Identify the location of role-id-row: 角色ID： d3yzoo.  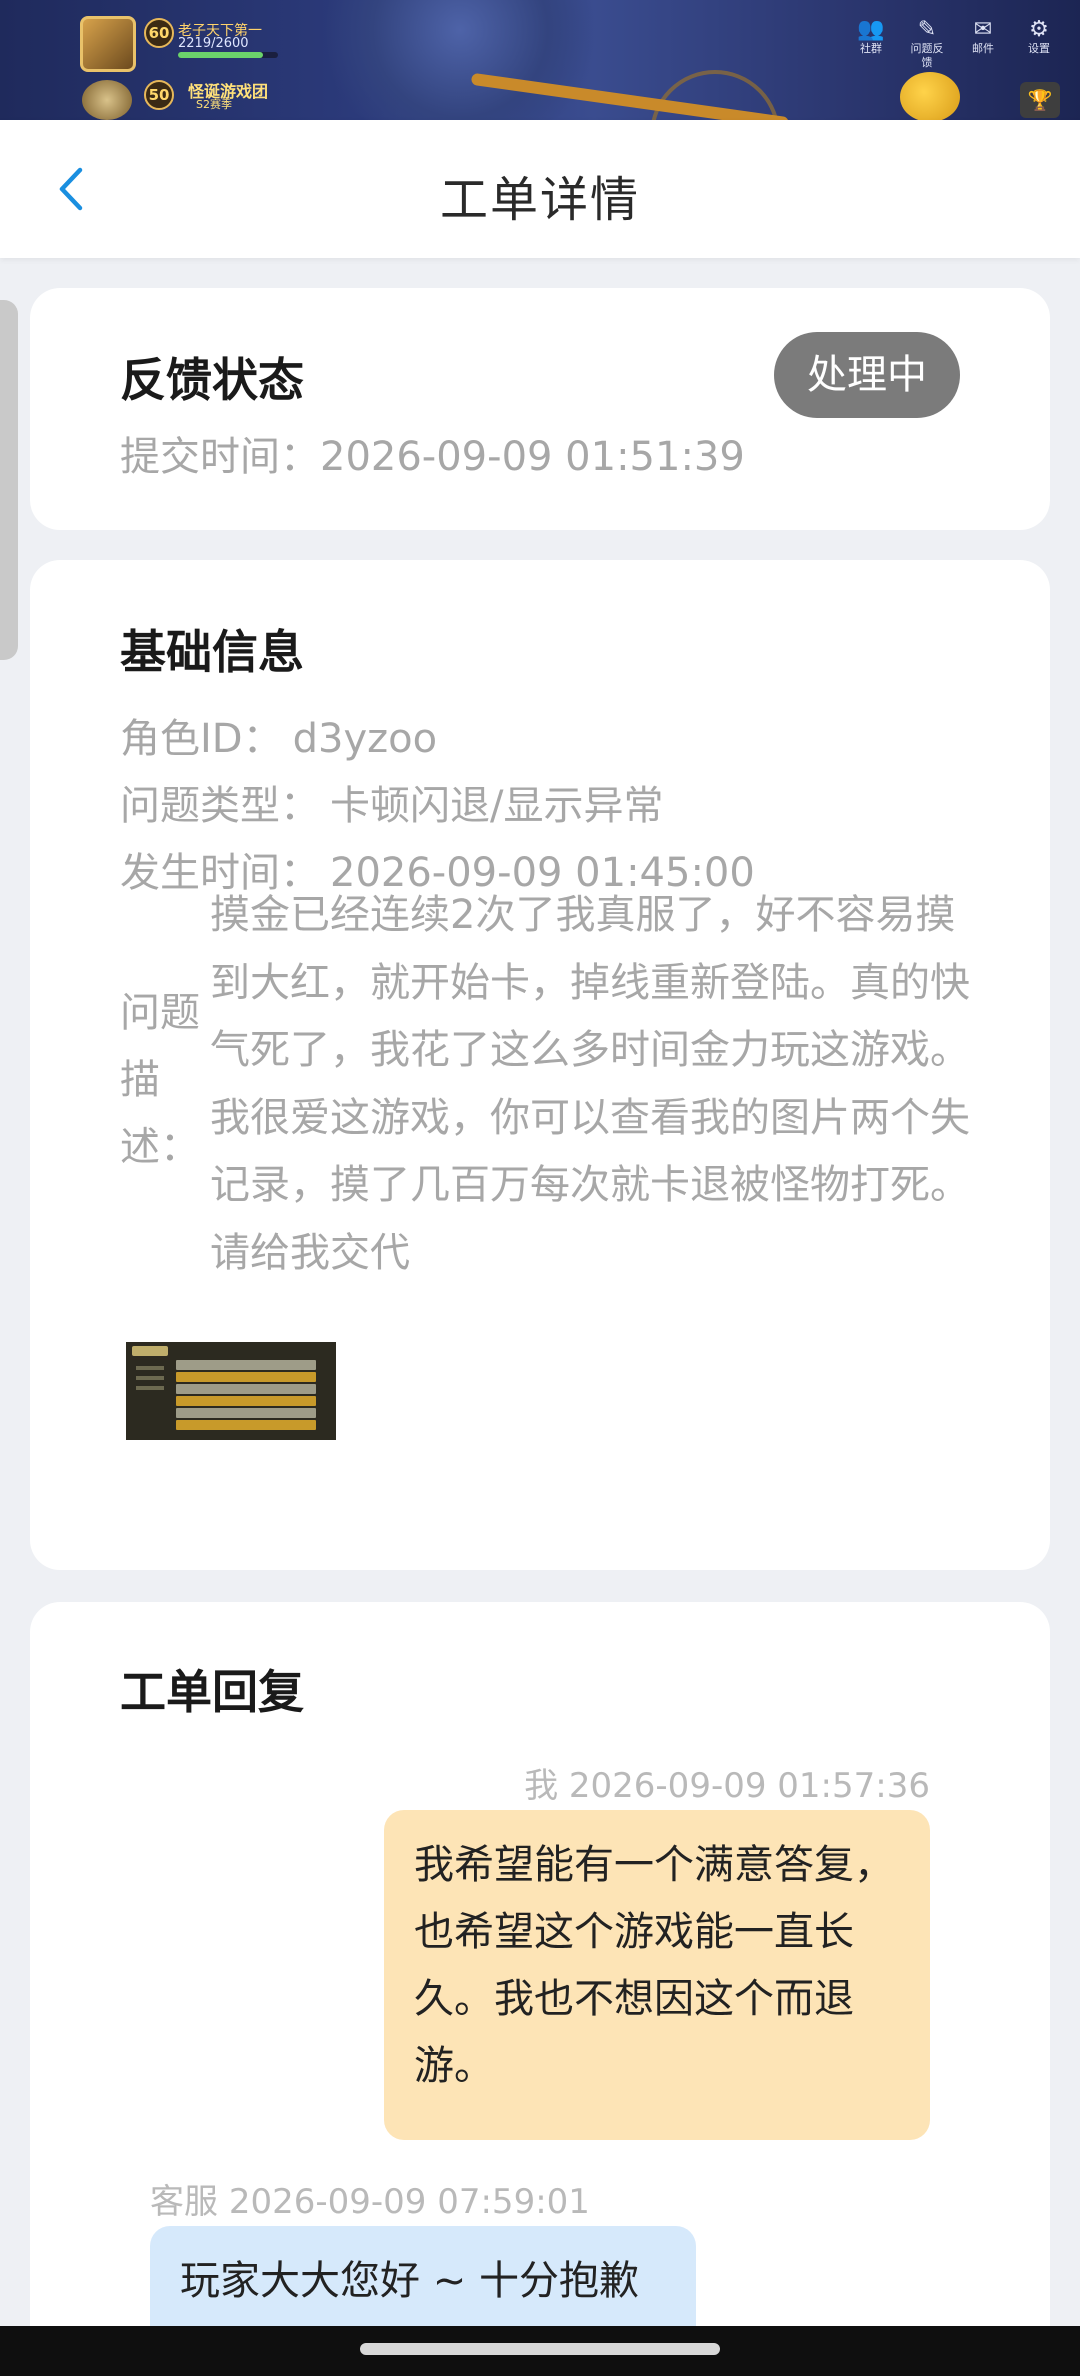
(278, 735).